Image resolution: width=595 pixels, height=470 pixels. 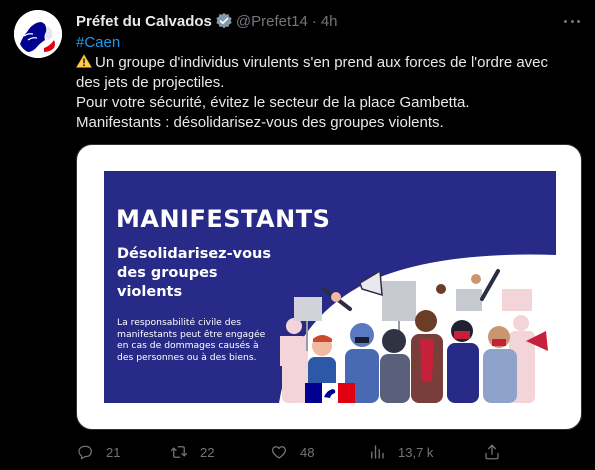 I want to click on share-button, so click(x=498, y=452).